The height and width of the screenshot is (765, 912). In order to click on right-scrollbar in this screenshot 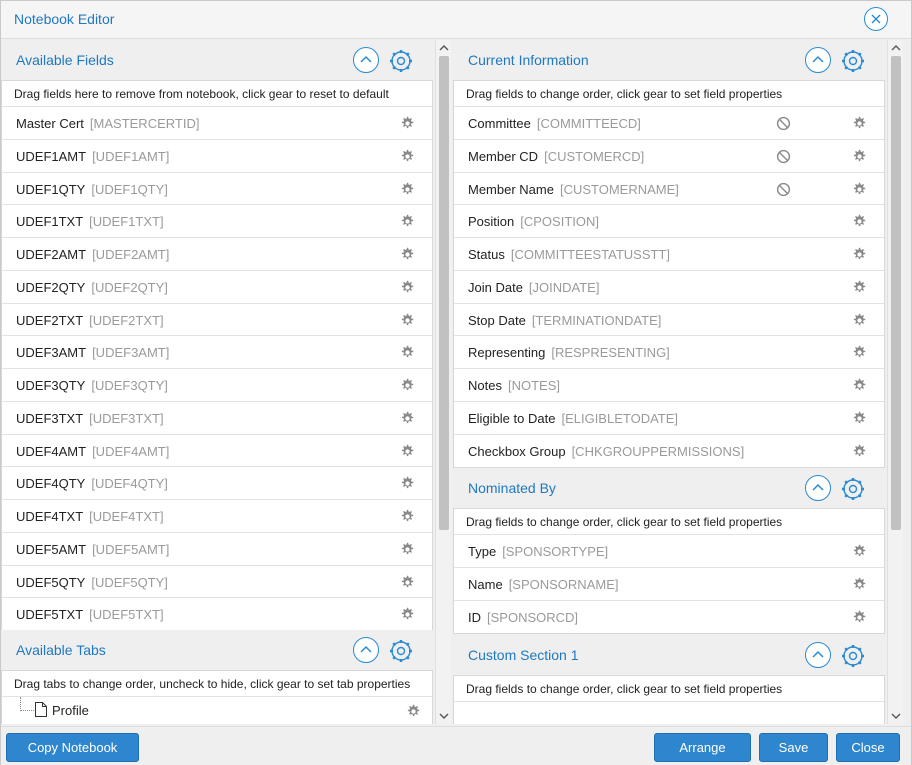, I will do `click(895, 382)`.